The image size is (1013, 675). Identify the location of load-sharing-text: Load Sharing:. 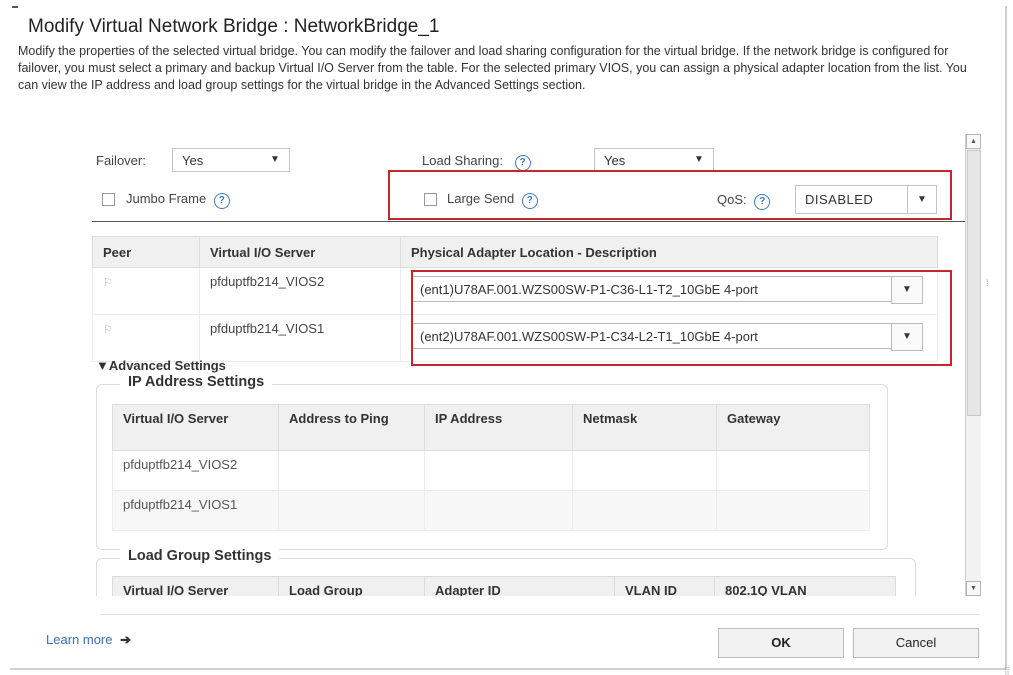
(462, 160).